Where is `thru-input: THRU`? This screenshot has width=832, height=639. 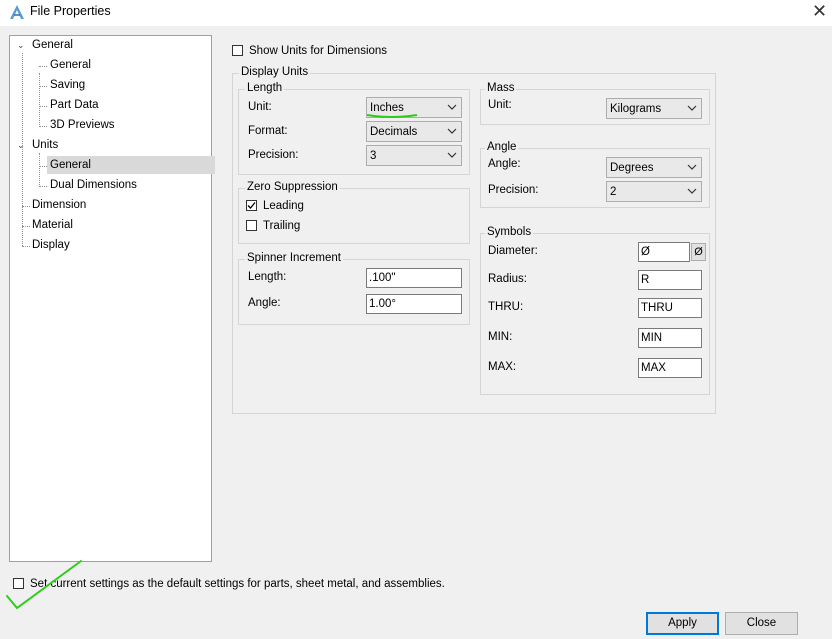
thru-input: THRU is located at coordinates (670, 308).